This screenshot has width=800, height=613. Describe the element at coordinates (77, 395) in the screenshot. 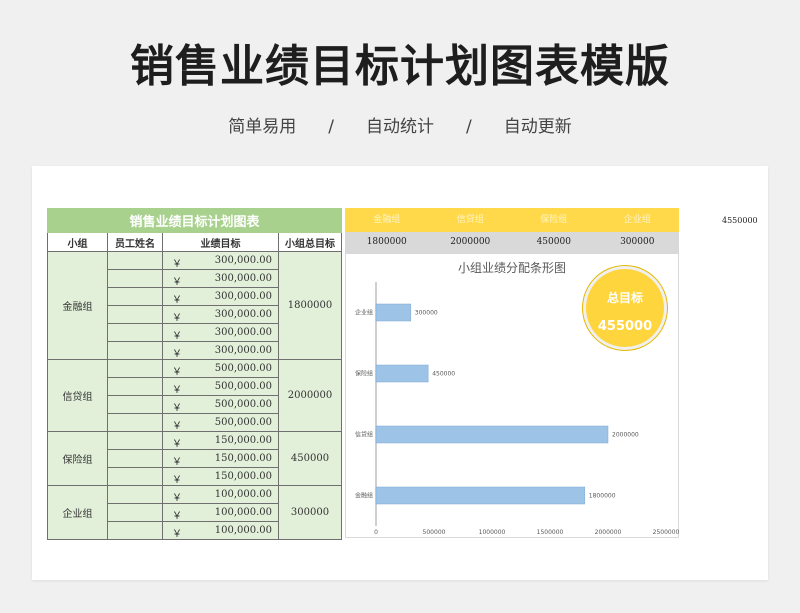

I see `group-name-cell: 信贷组` at that location.